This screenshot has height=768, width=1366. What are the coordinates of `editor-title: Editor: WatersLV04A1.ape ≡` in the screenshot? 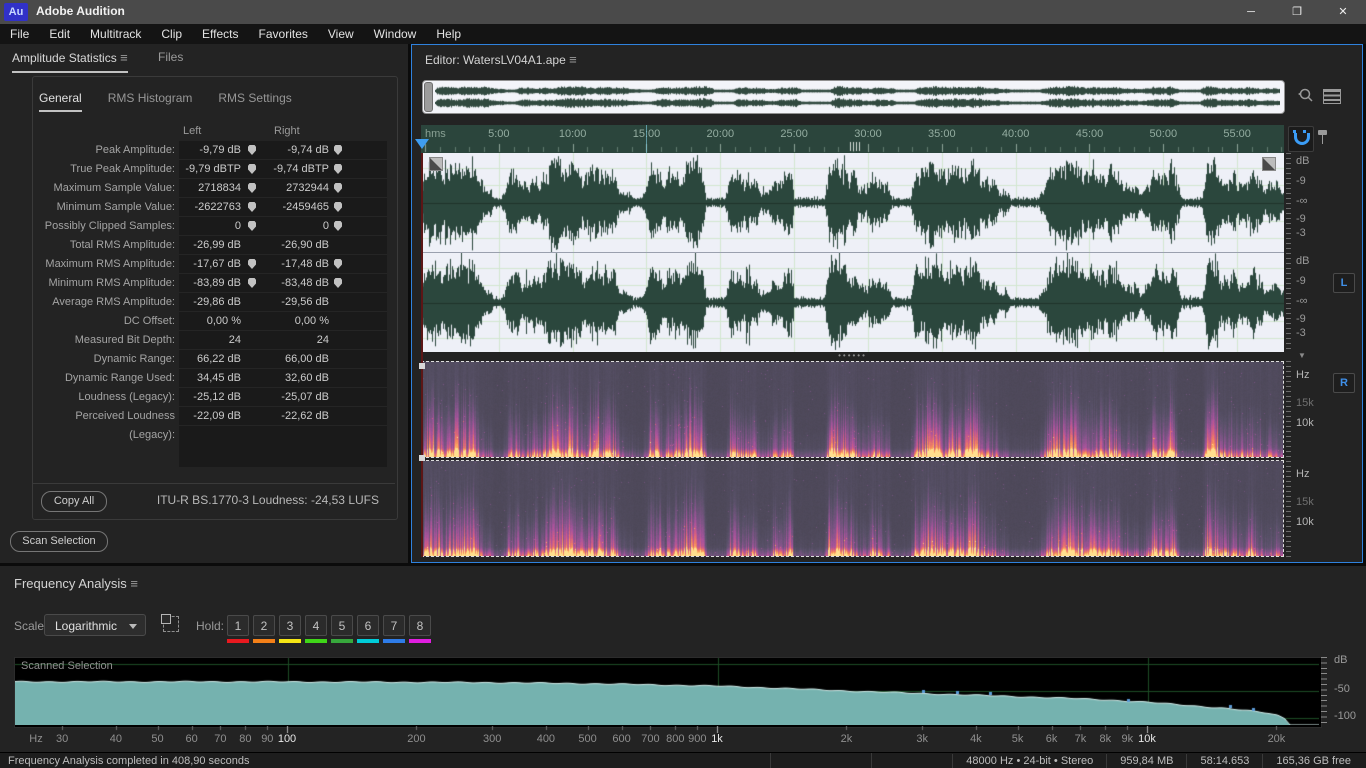 It's located at (501, 59).